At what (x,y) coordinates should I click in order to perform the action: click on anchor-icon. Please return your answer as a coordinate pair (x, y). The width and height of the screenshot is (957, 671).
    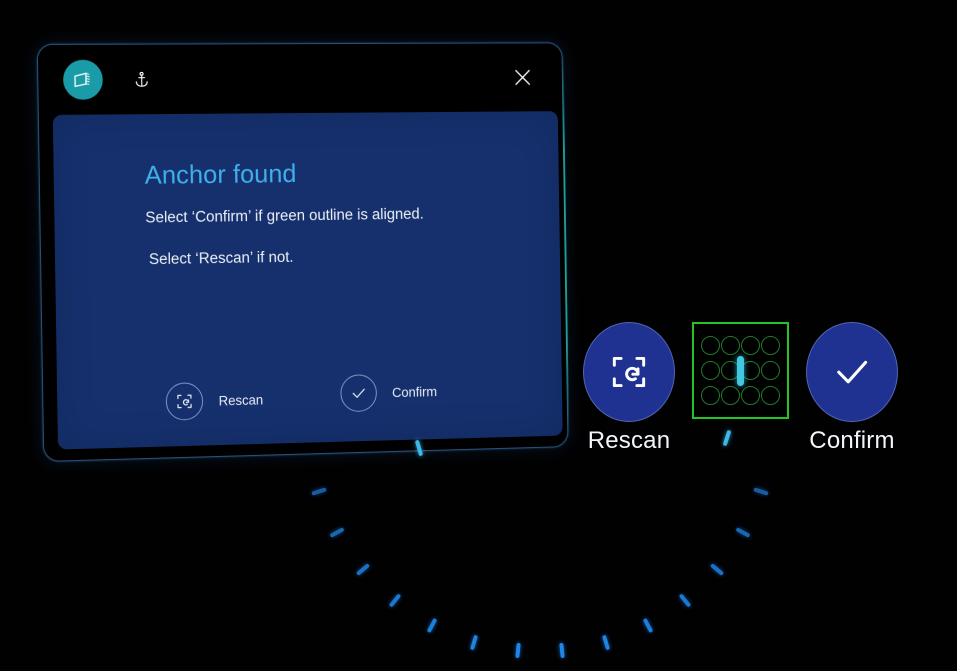
    Looking at the image, I should click on (141, 79).